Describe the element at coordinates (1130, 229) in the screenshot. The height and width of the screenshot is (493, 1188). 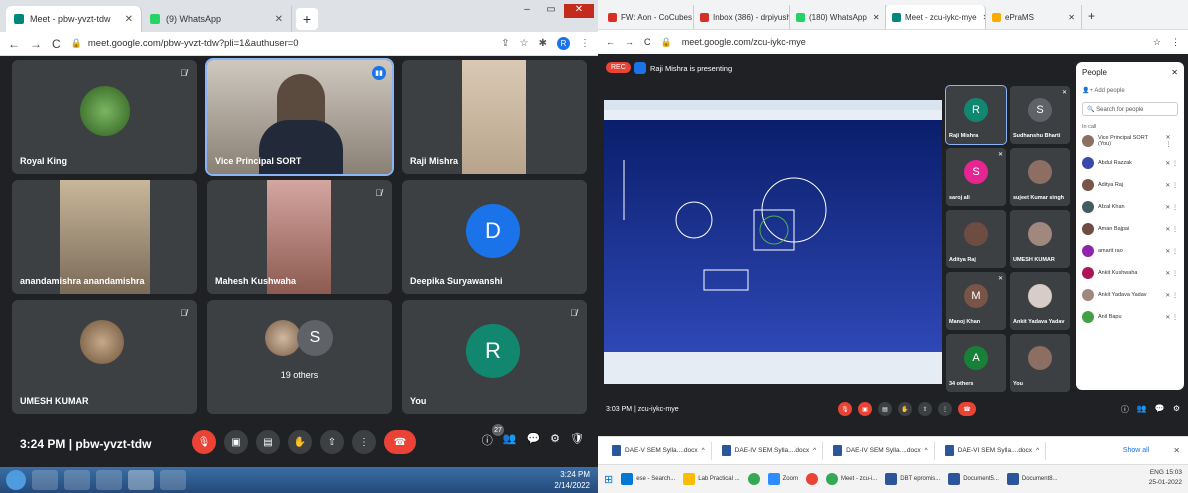
I see `list-item: Aman Bajpai ✕ ⋮` at that location.